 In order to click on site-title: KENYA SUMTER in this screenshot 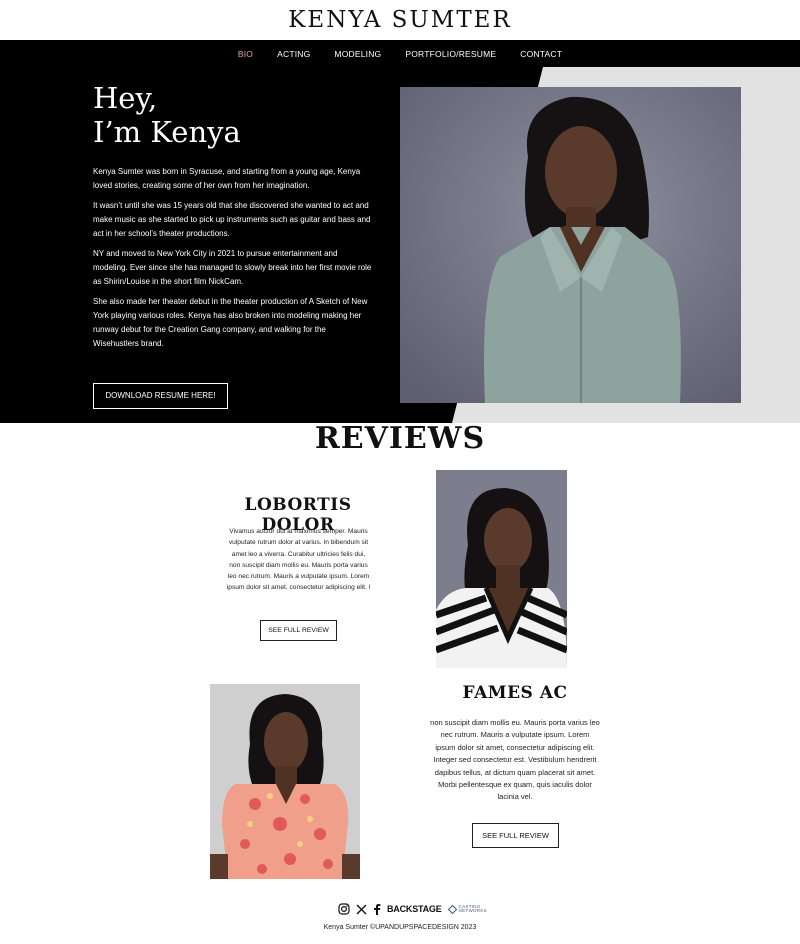, I will do `click(400, 20)`.